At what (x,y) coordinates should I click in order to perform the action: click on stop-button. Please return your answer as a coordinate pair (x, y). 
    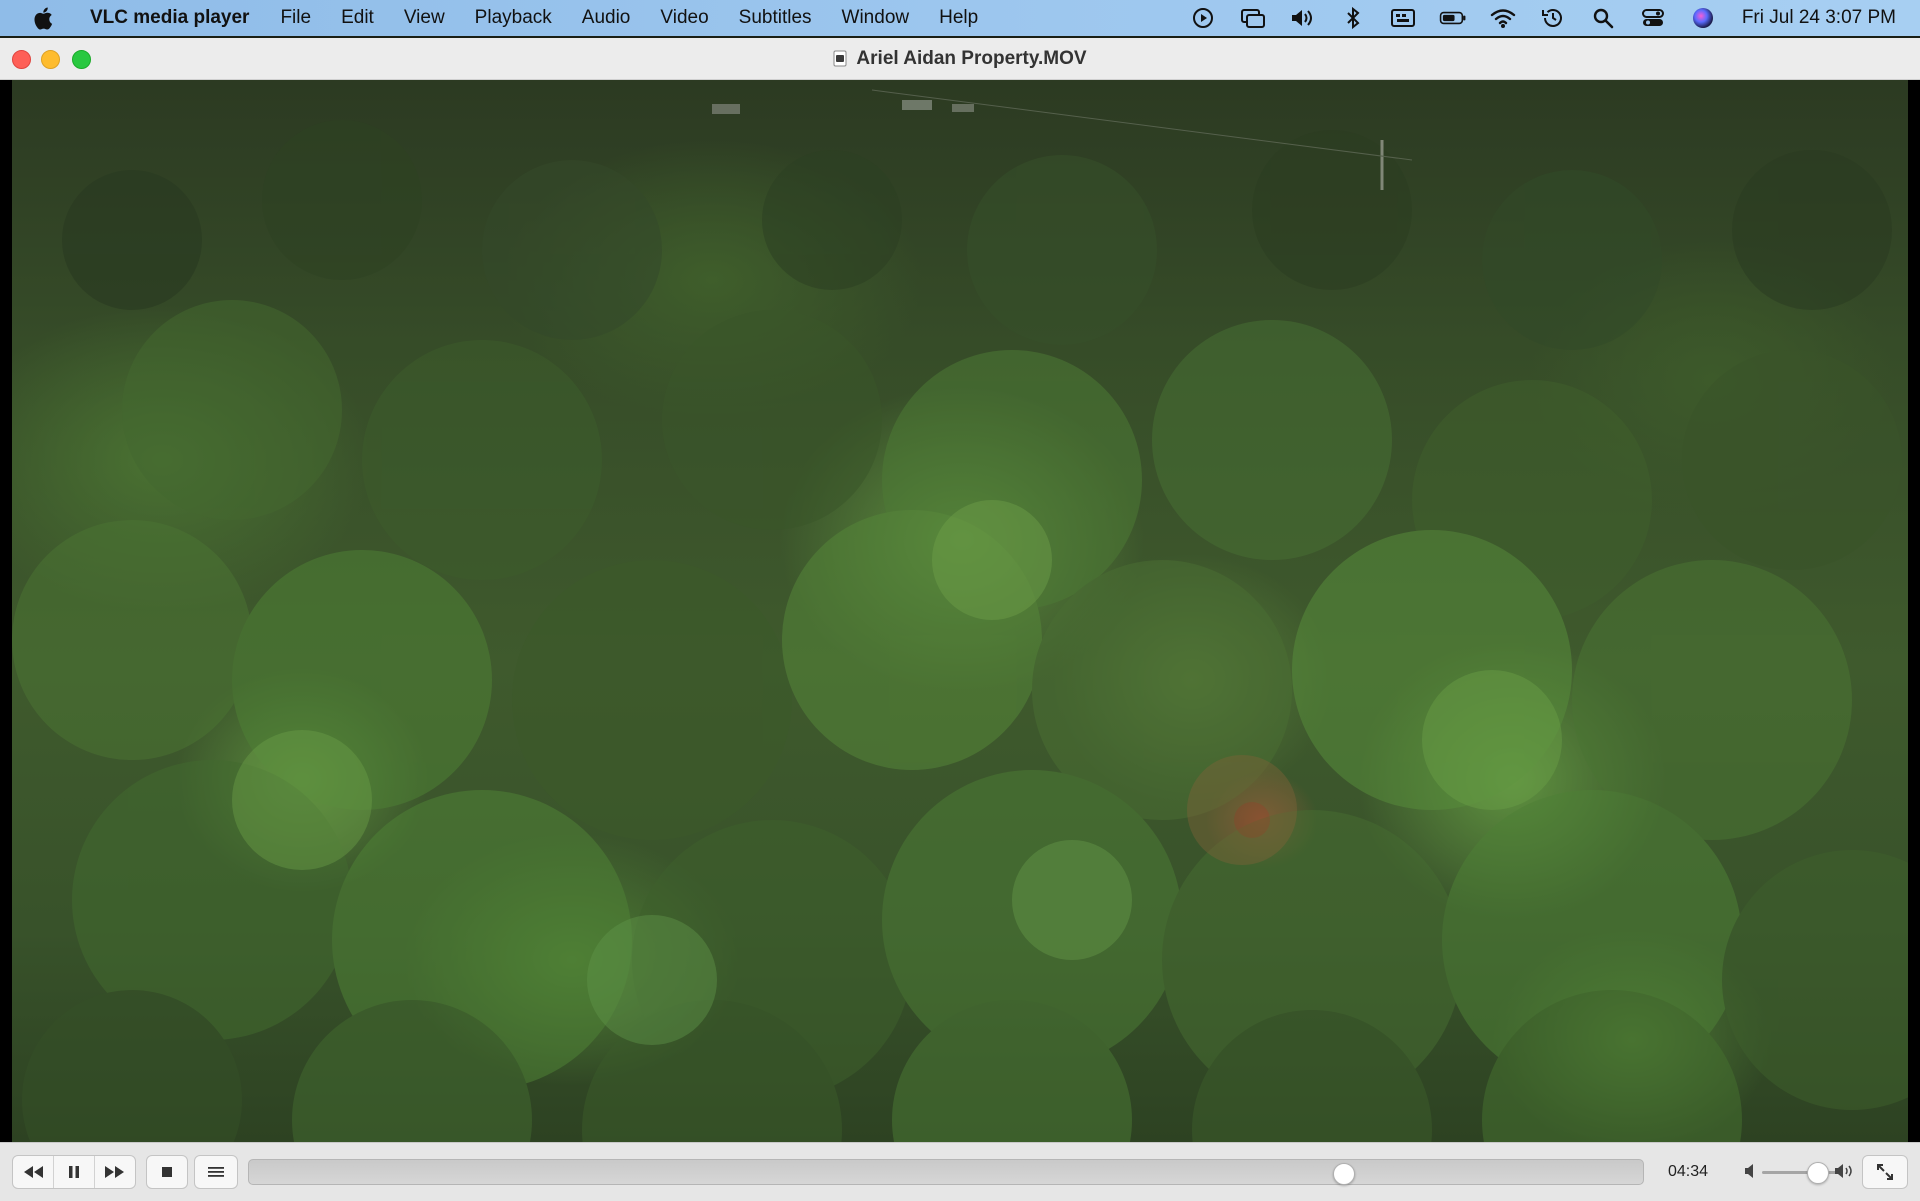
    Looking at the image, I should click on (167, 1172).